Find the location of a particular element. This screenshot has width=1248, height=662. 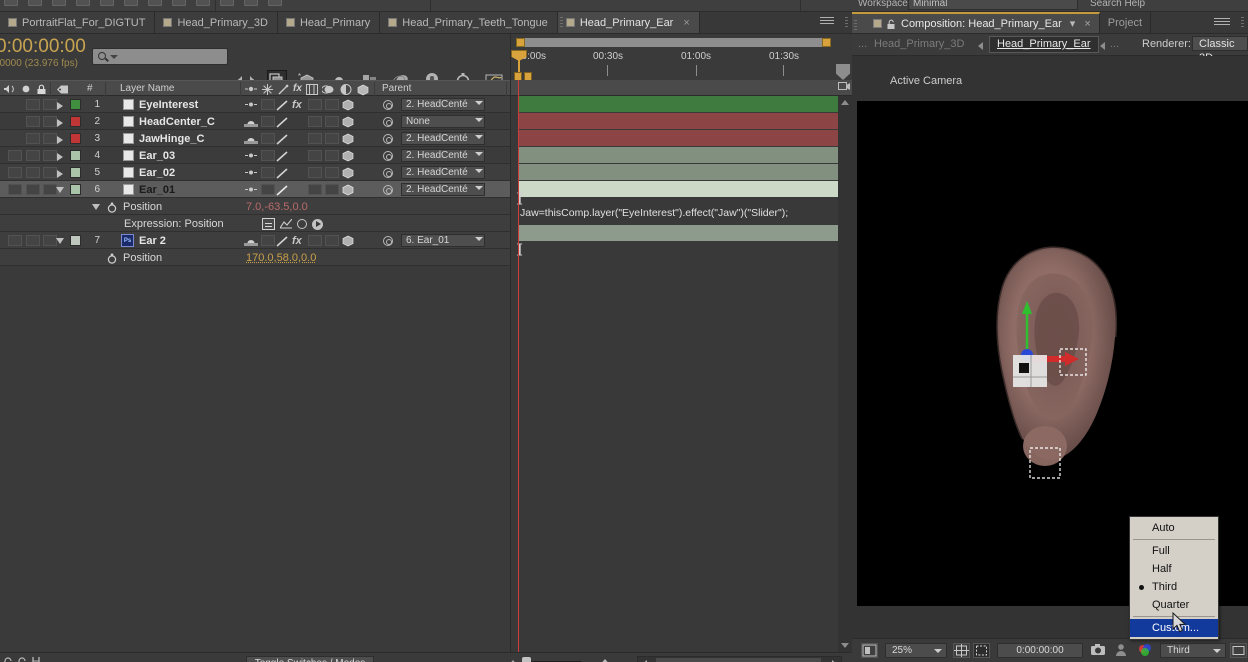

zoom-select: 25% is located at coordinates (916, 650).